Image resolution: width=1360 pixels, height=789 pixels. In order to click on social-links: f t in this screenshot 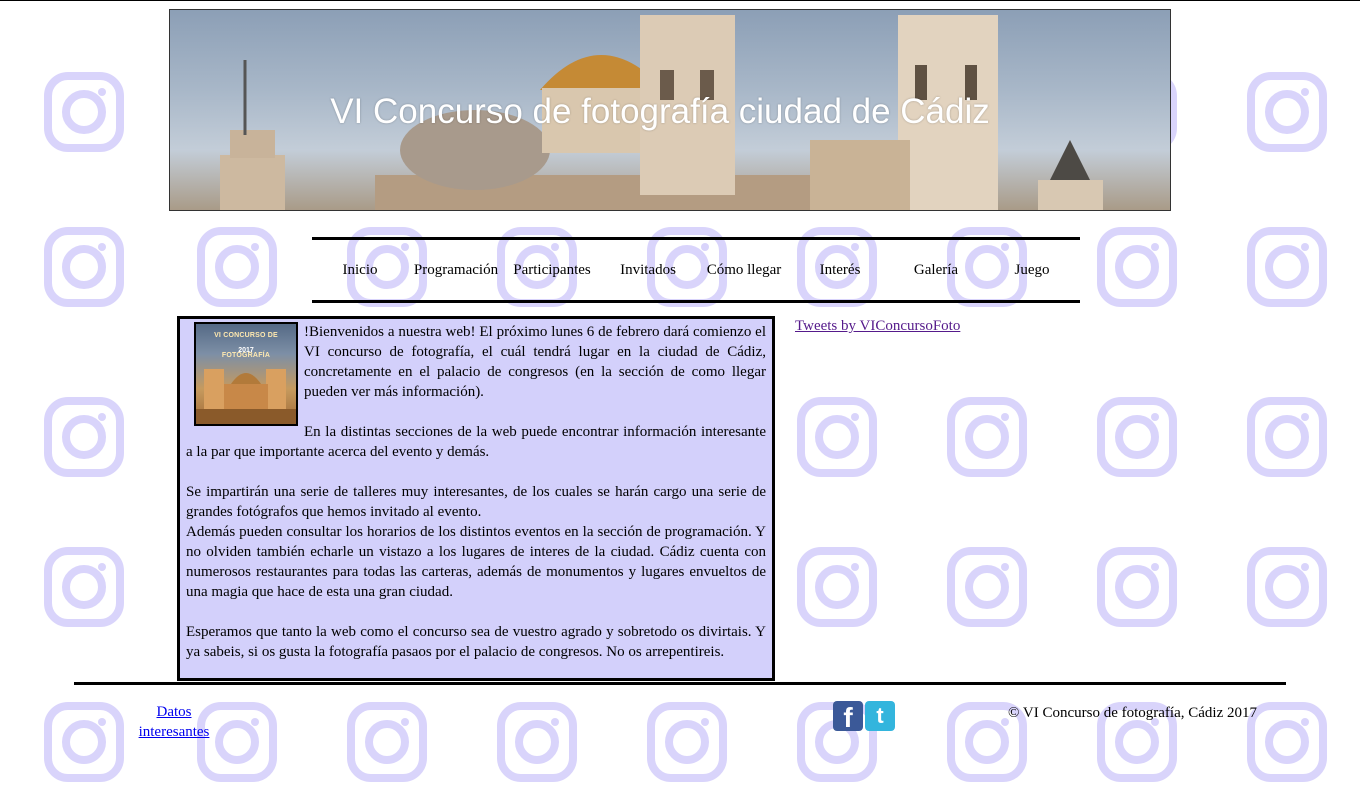, I will do `click(864, 717)`.